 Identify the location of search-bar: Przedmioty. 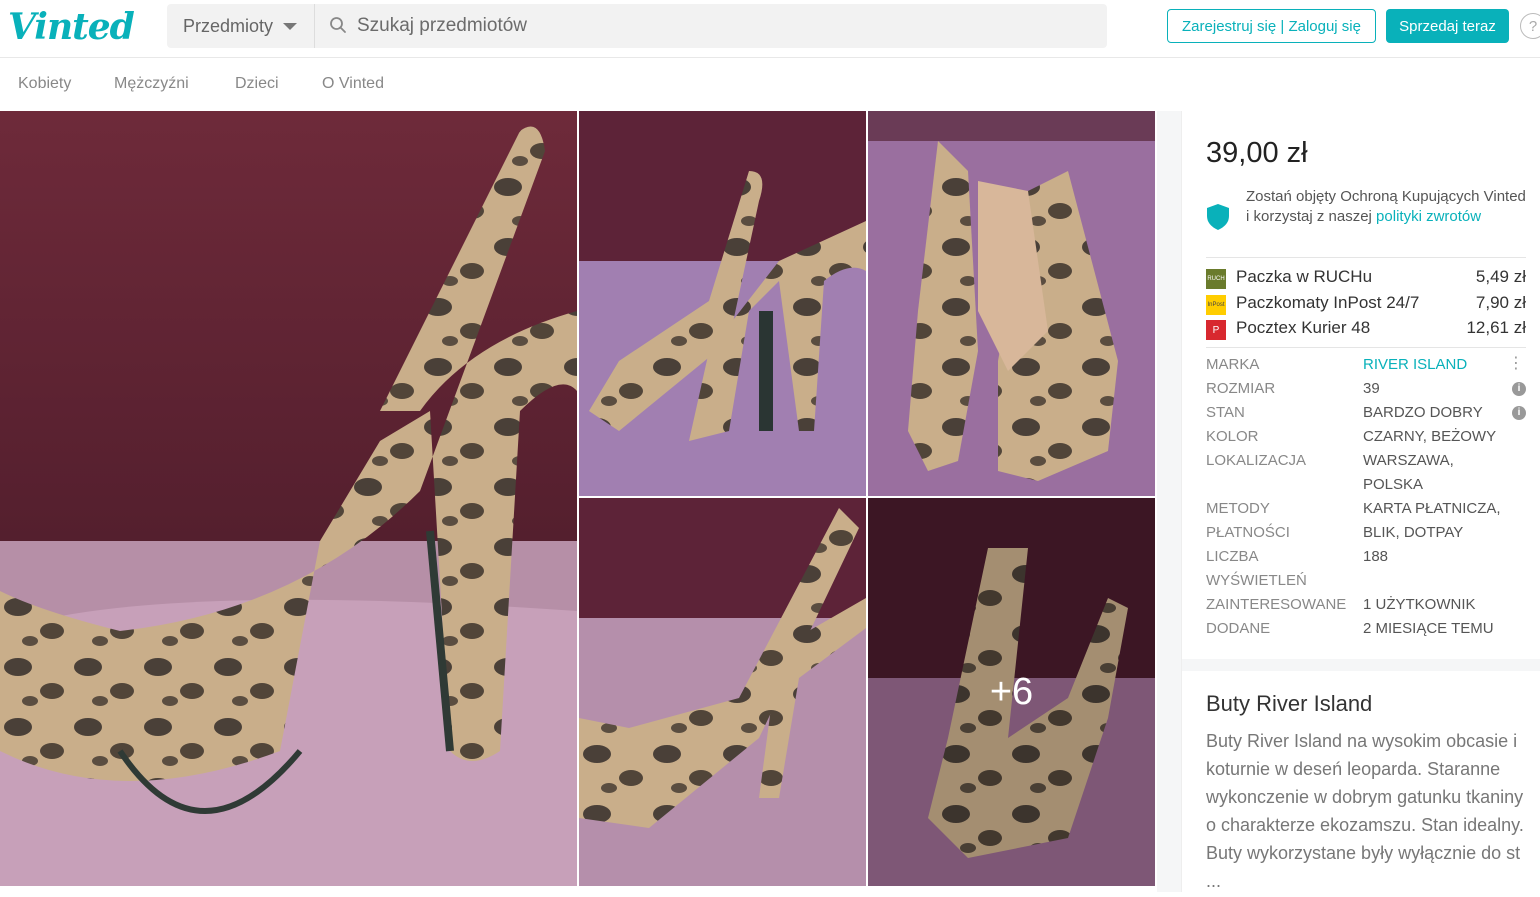
(637, 26).